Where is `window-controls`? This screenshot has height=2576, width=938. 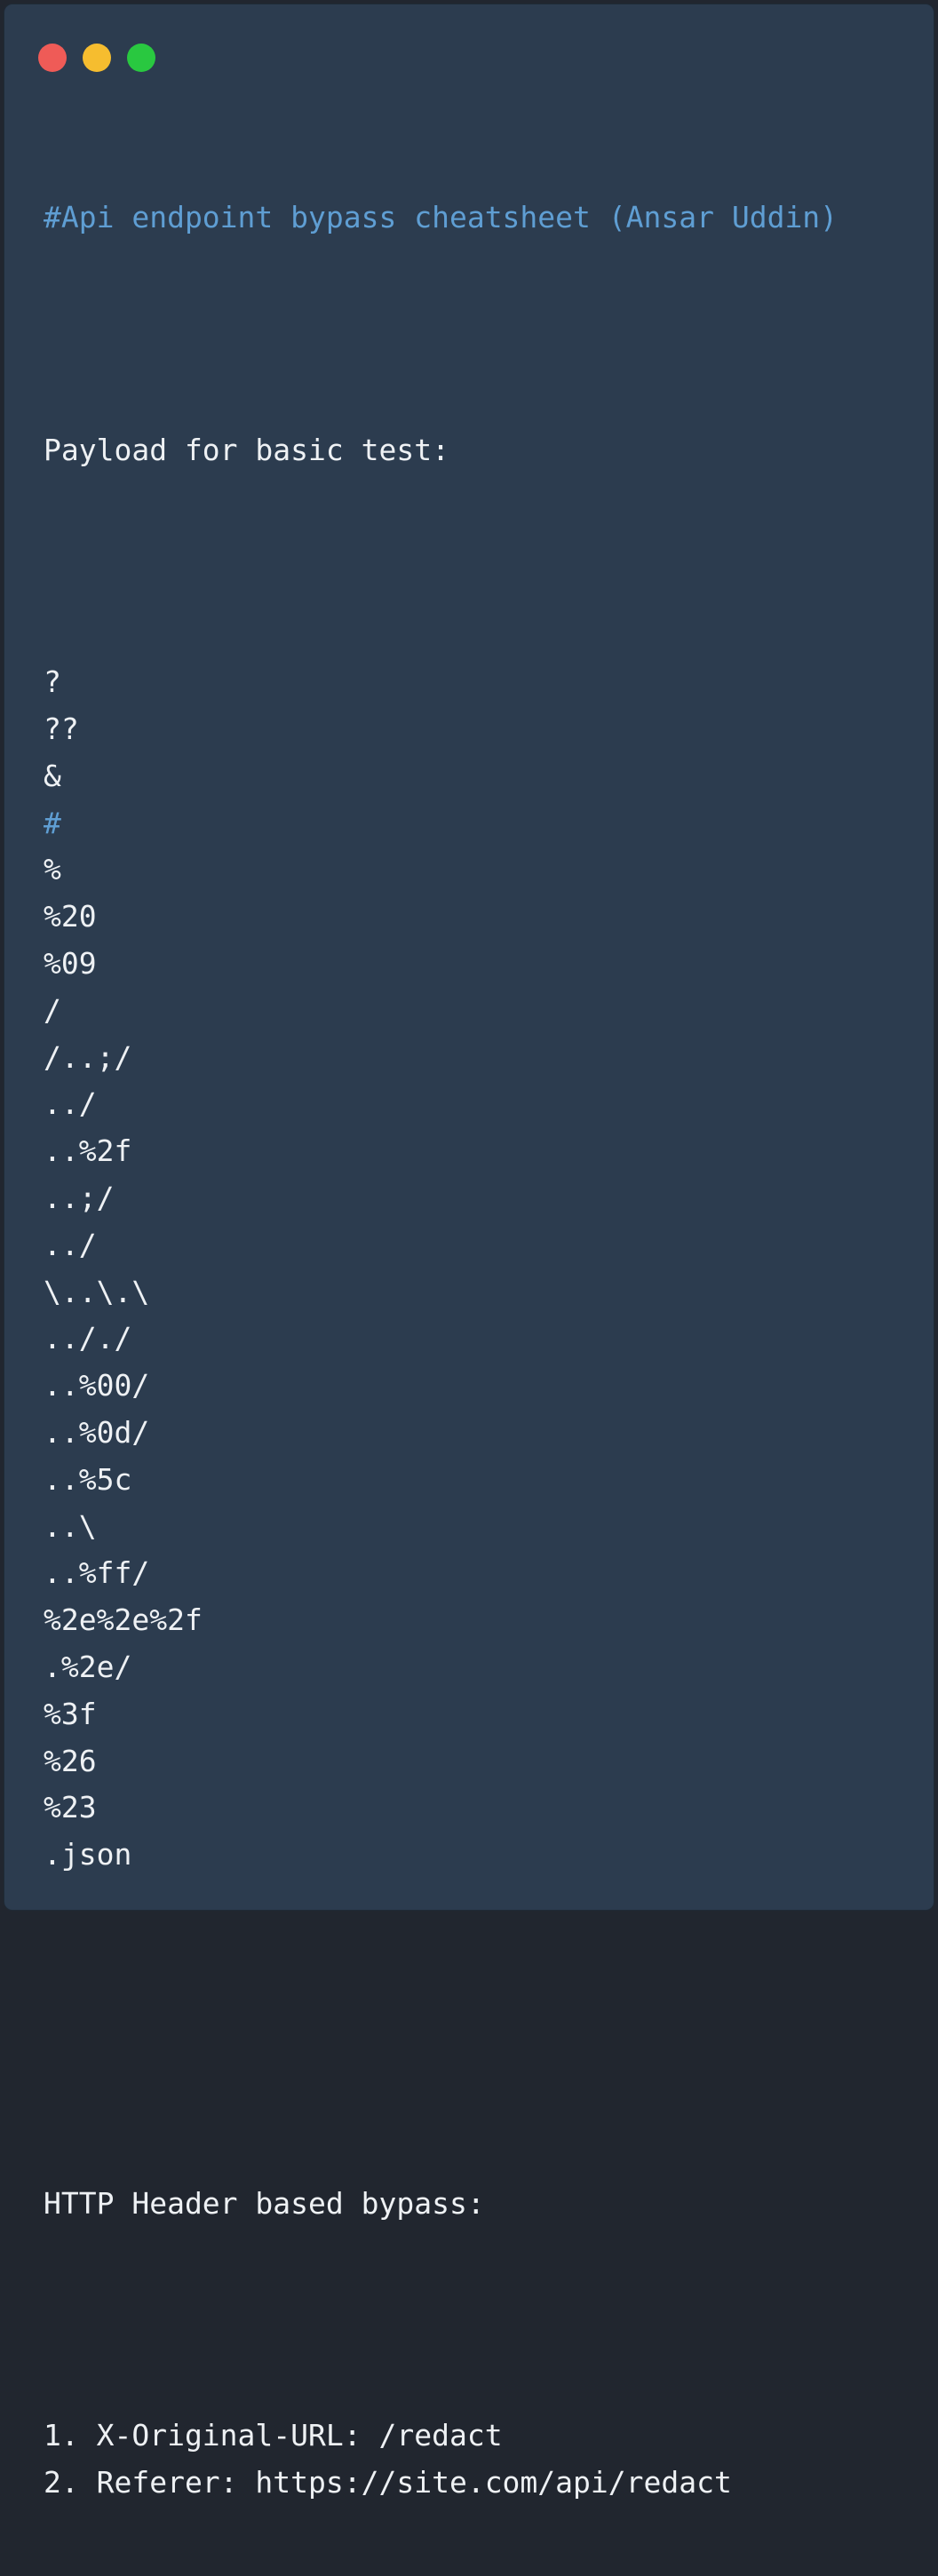
window-controls is located at coordinates (96, 58).